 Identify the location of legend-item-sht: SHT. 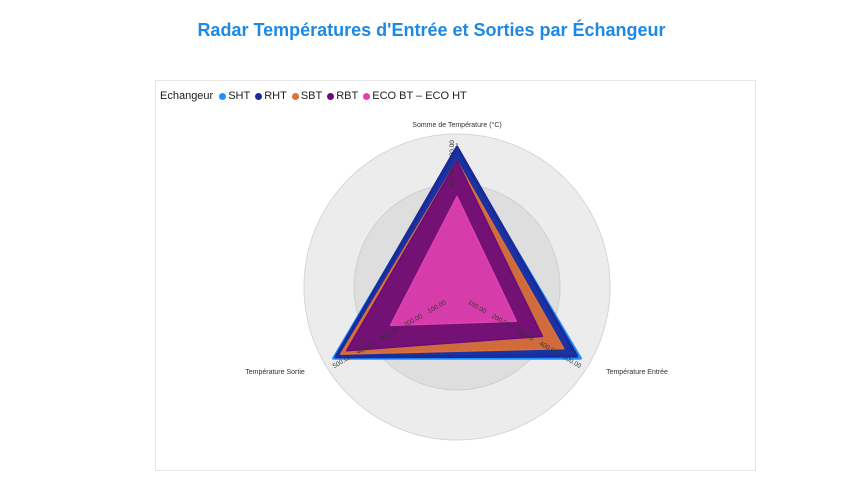
(234, 96).